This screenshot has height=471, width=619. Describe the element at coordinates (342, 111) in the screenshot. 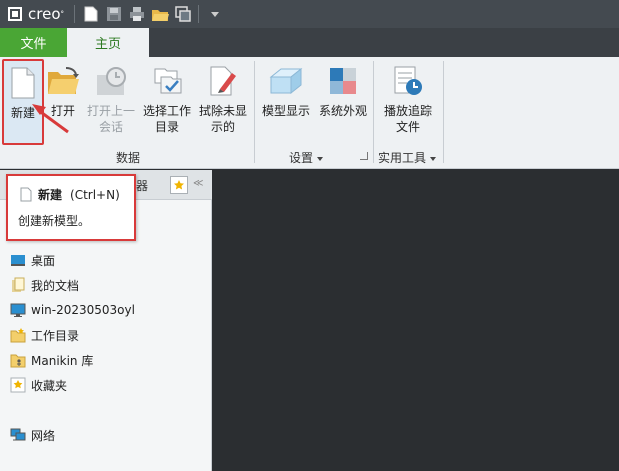

I see `system-appearance-label: 系统外观` at that location.